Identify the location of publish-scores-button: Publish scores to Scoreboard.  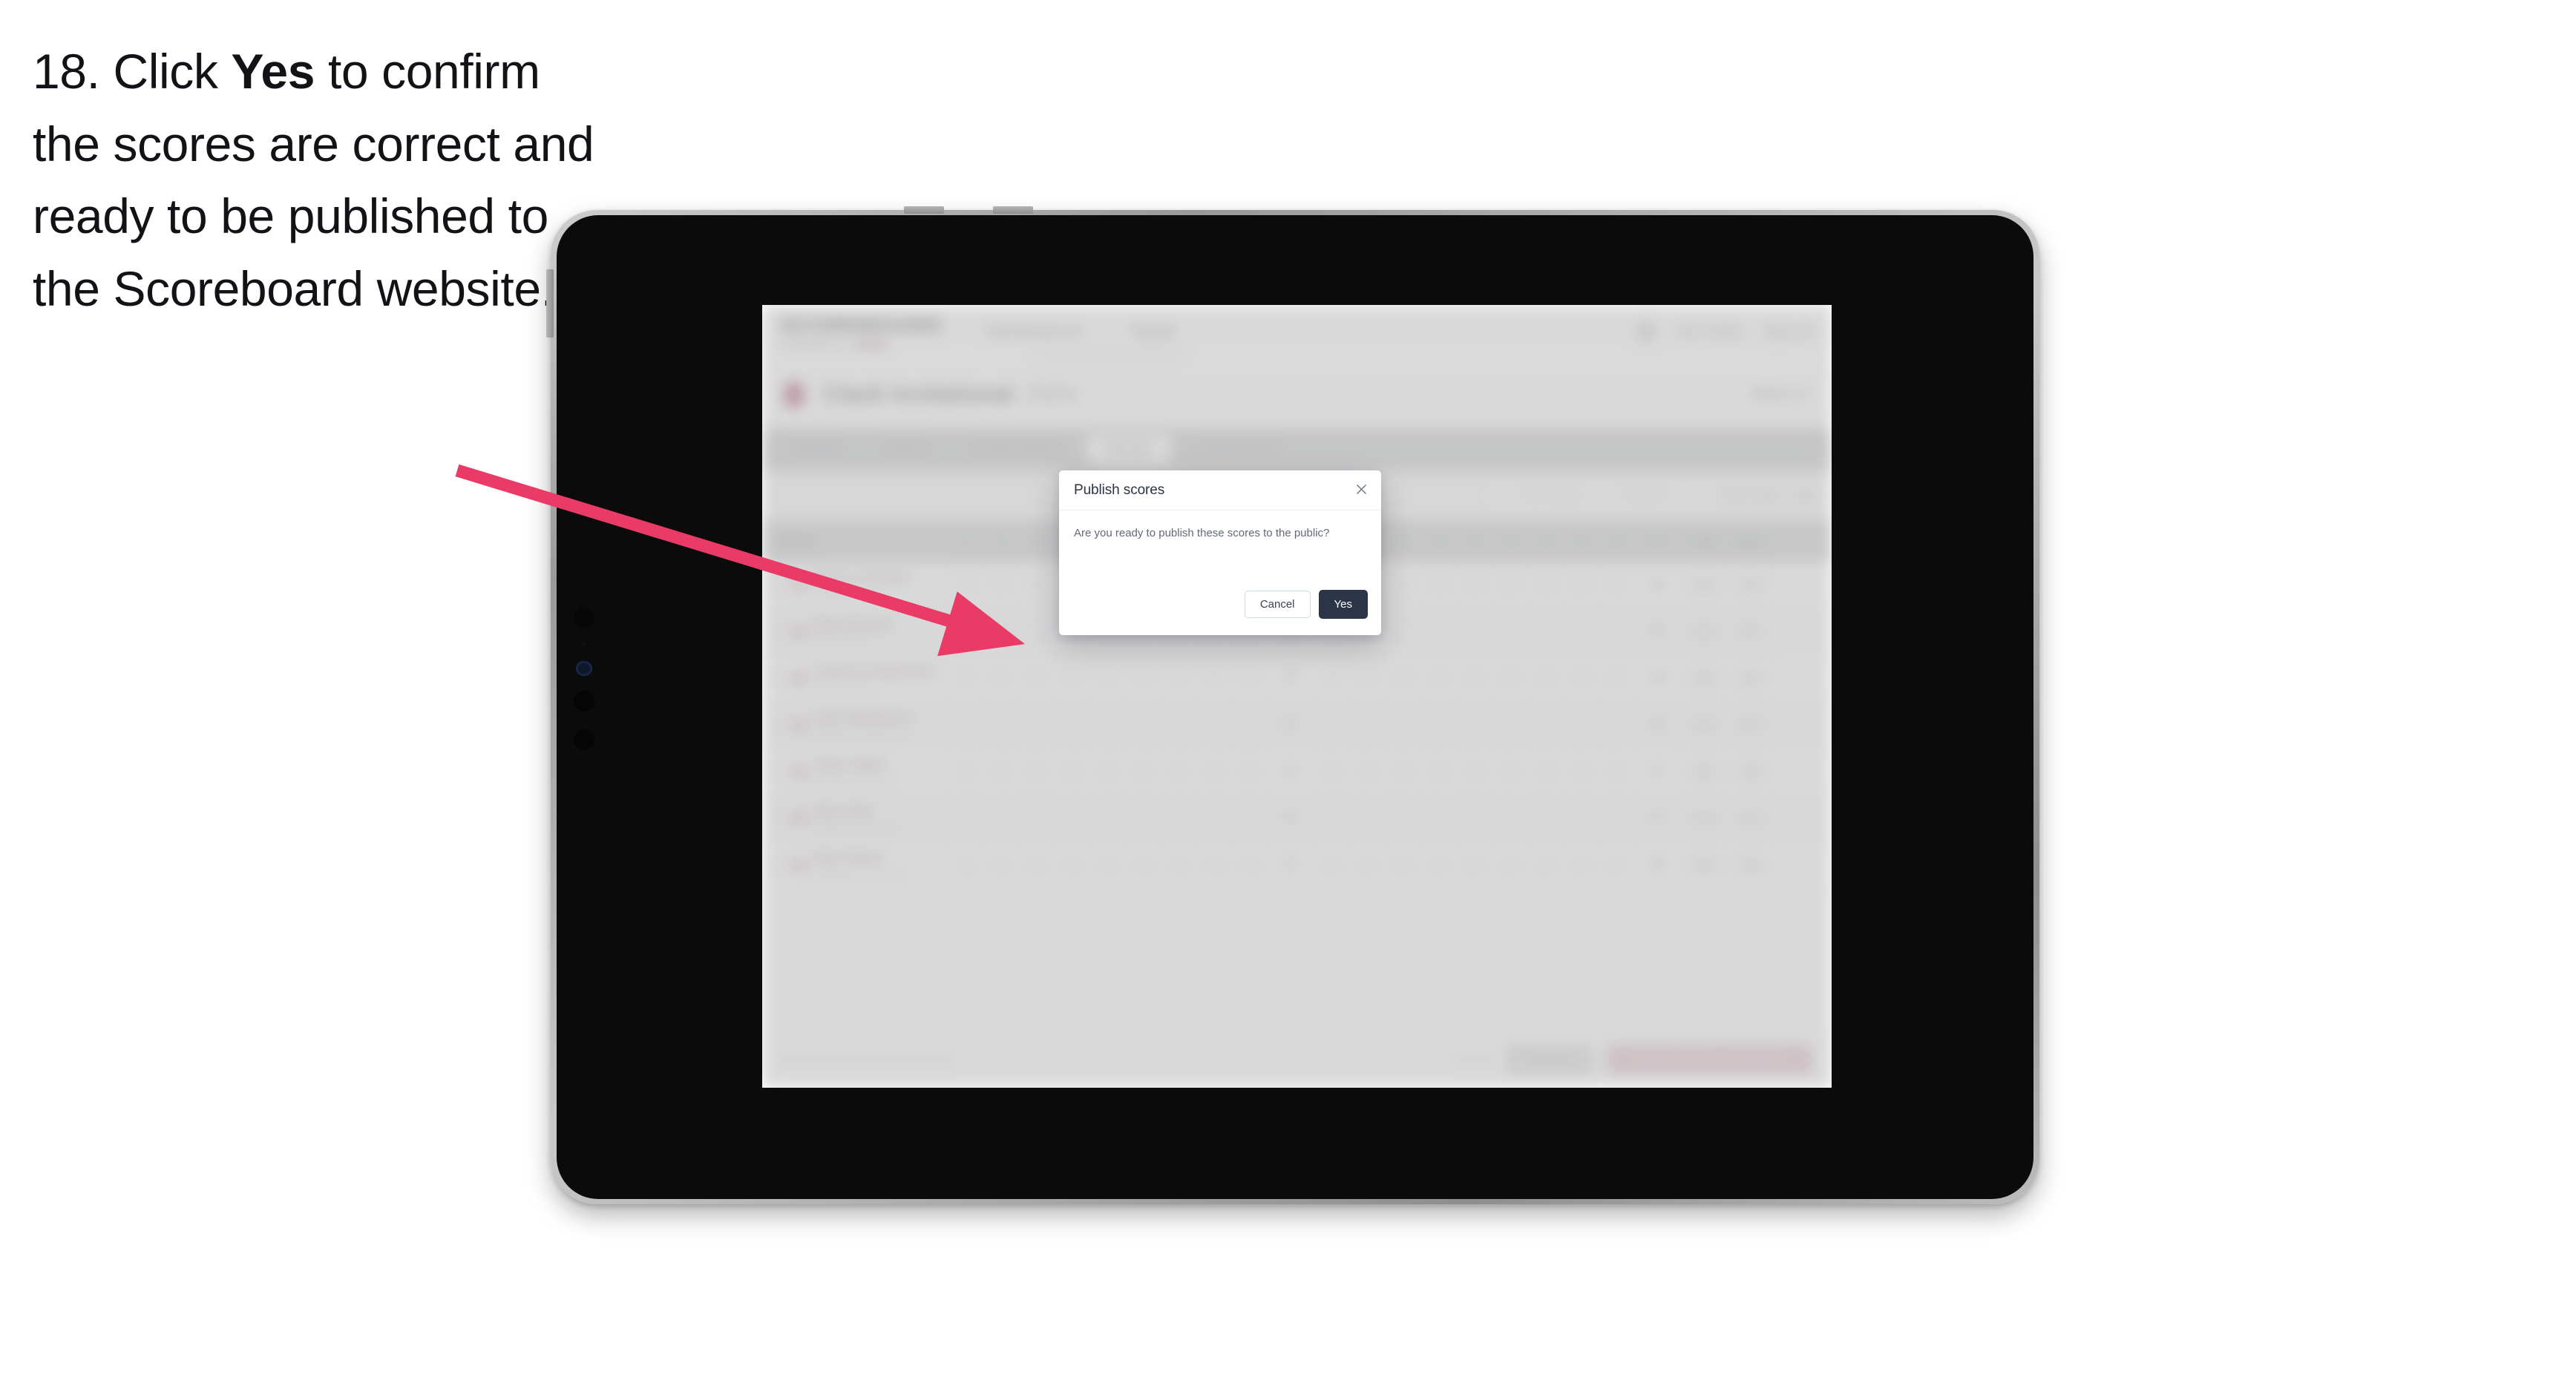
(1709, 1059).